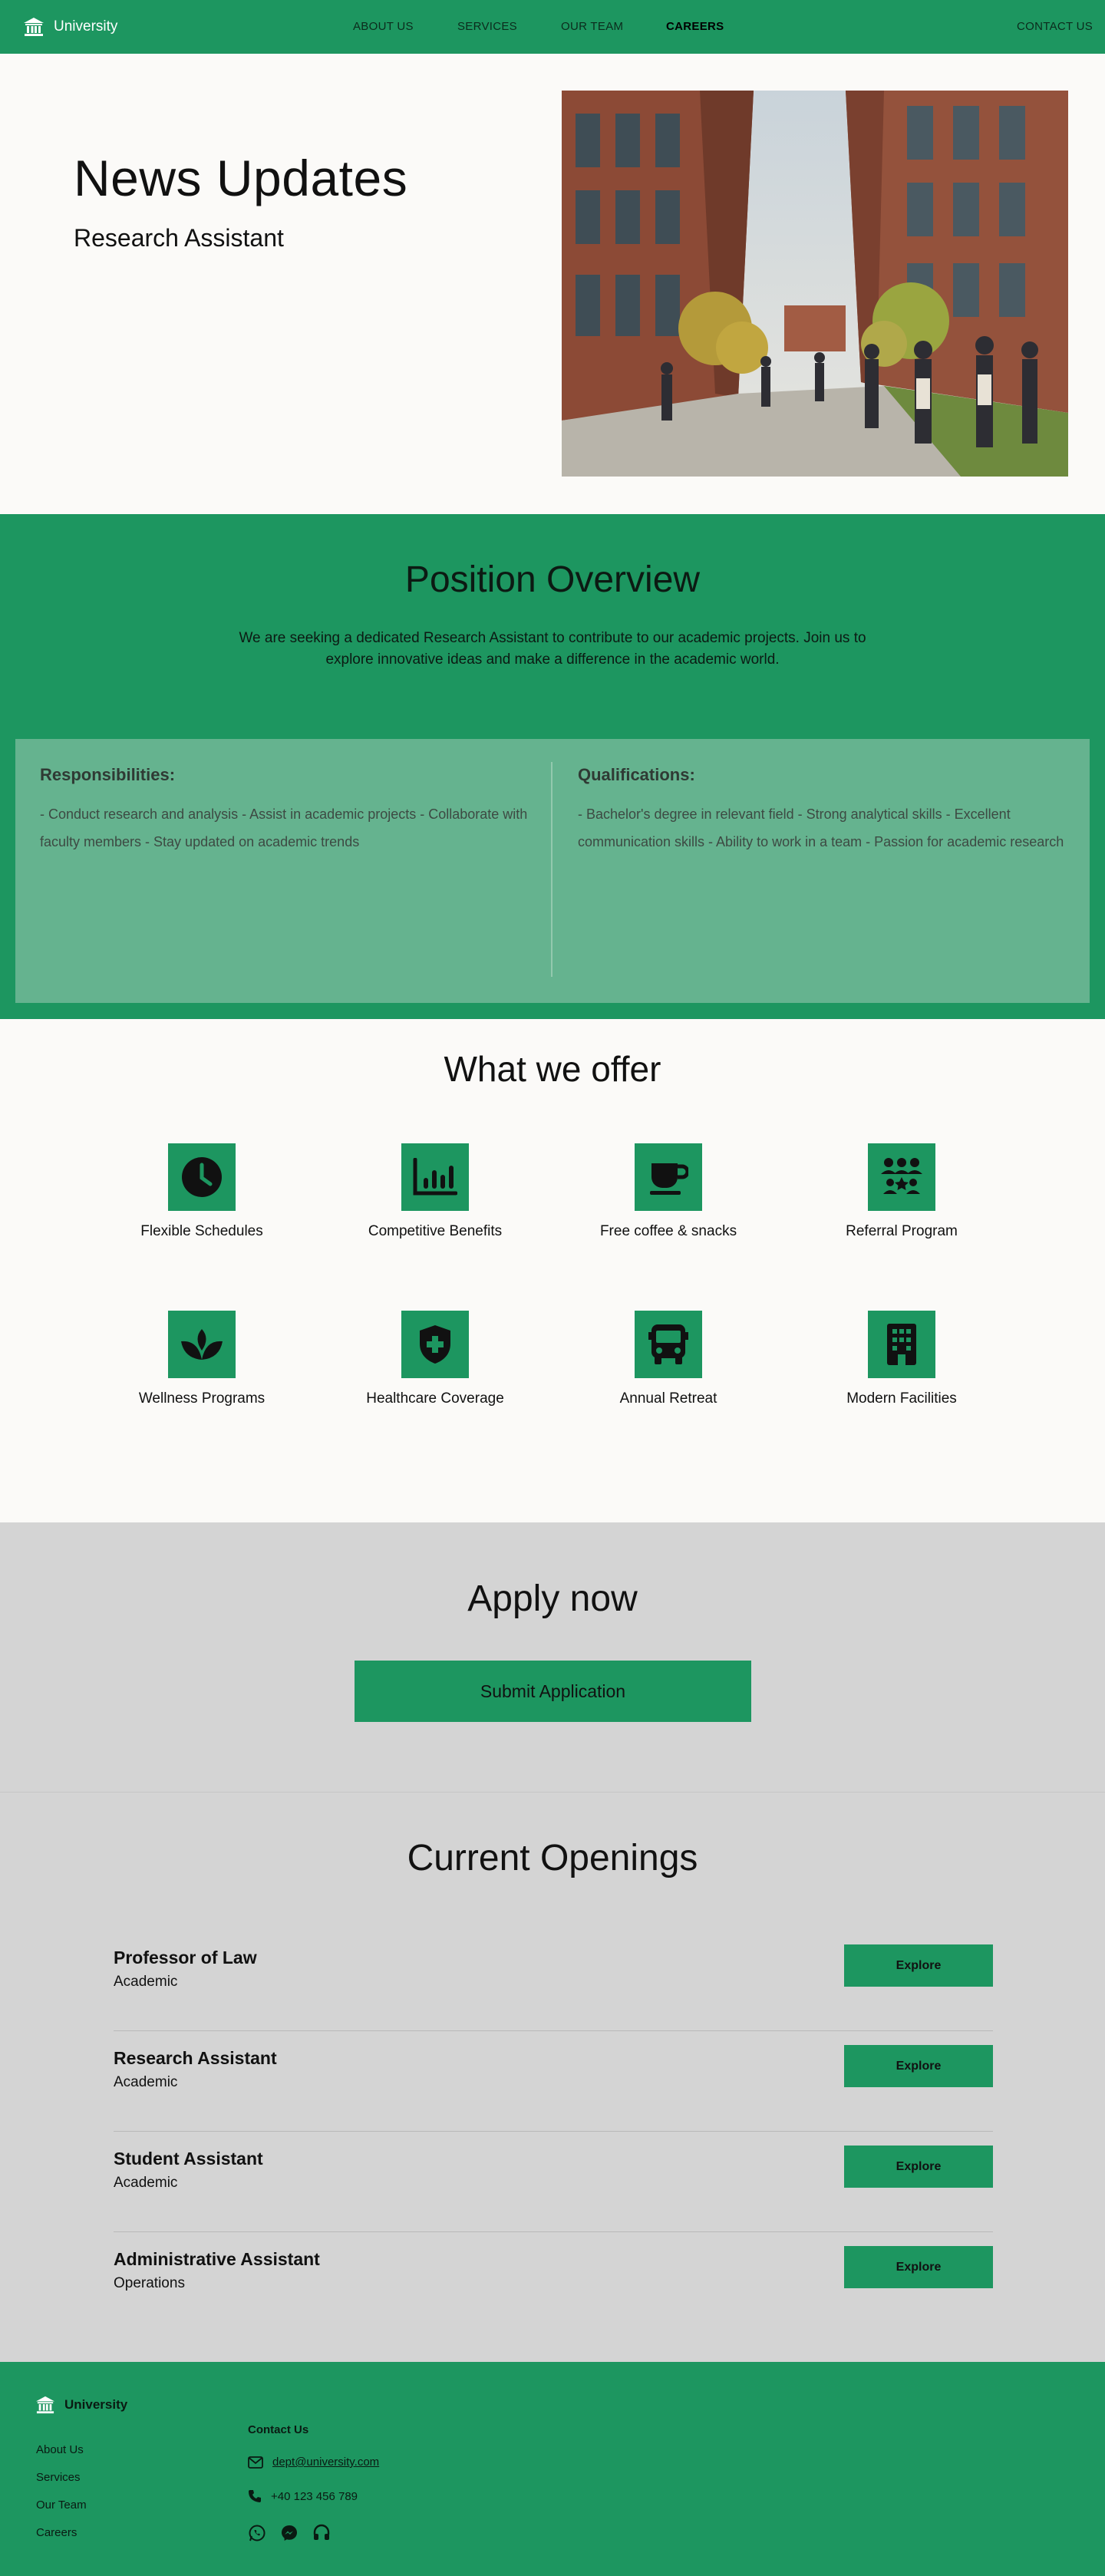  Describe the element at coordinates (96, 2404) in the screenshot. I see `footer-brand-name: University` at that location.